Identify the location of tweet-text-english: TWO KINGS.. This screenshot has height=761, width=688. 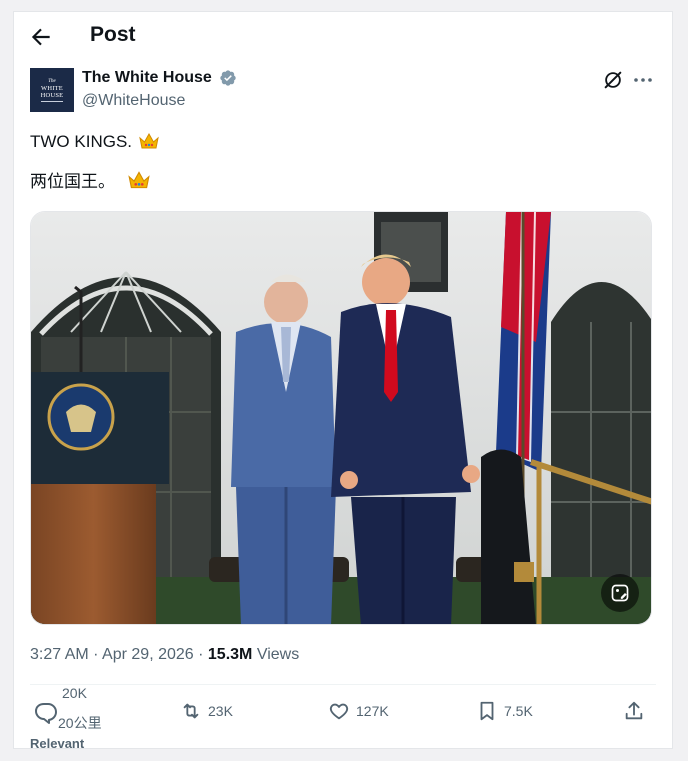
(81, 141).